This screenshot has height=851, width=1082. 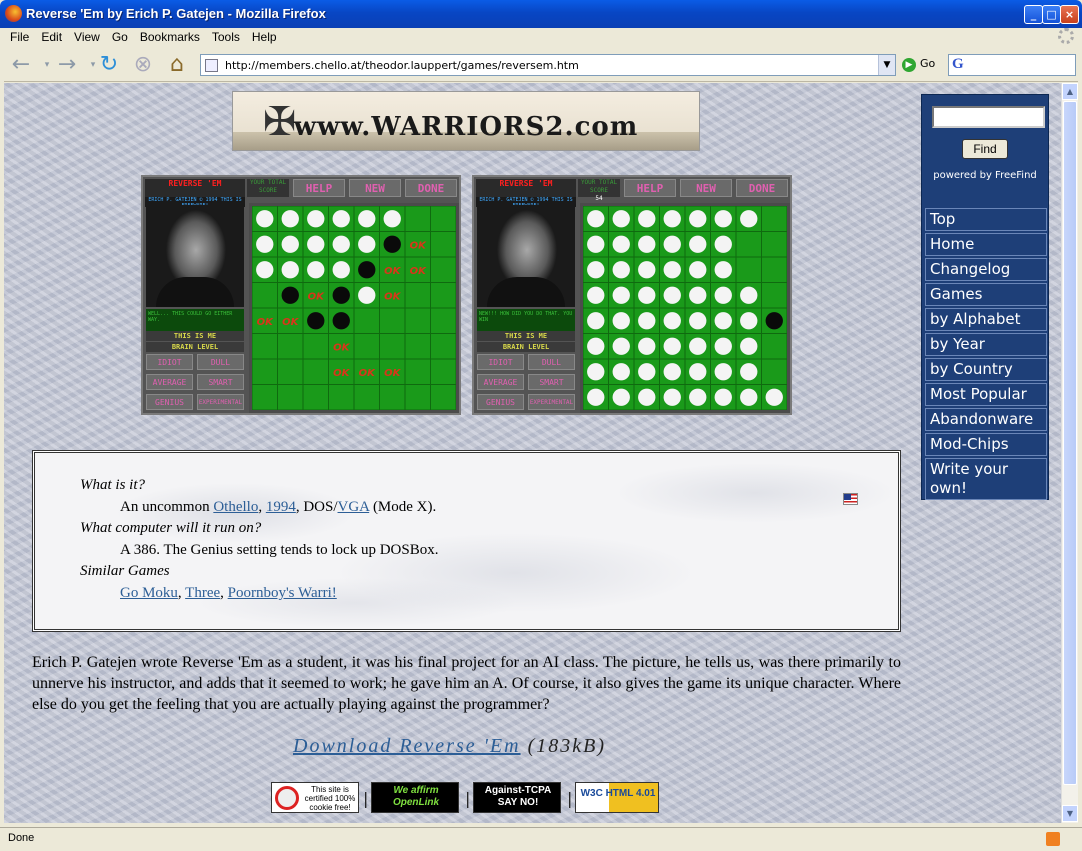 What do you see at coordinates (986, 319) in the screenshot?
I see `sidebar-item-by-alphabet: by Alphabet` at bounding box center [986, 319].